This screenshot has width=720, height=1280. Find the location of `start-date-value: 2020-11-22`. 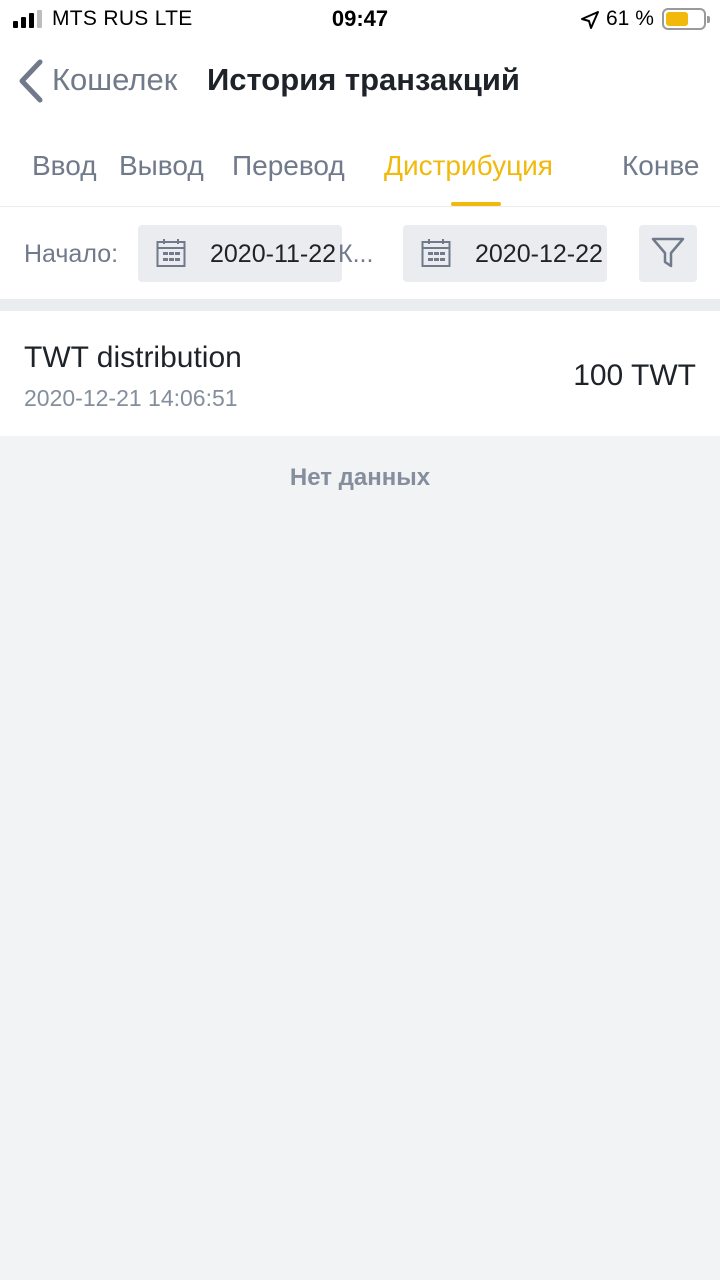

start-date-value: 2020-11-22 is located at coordinates (273, 254).